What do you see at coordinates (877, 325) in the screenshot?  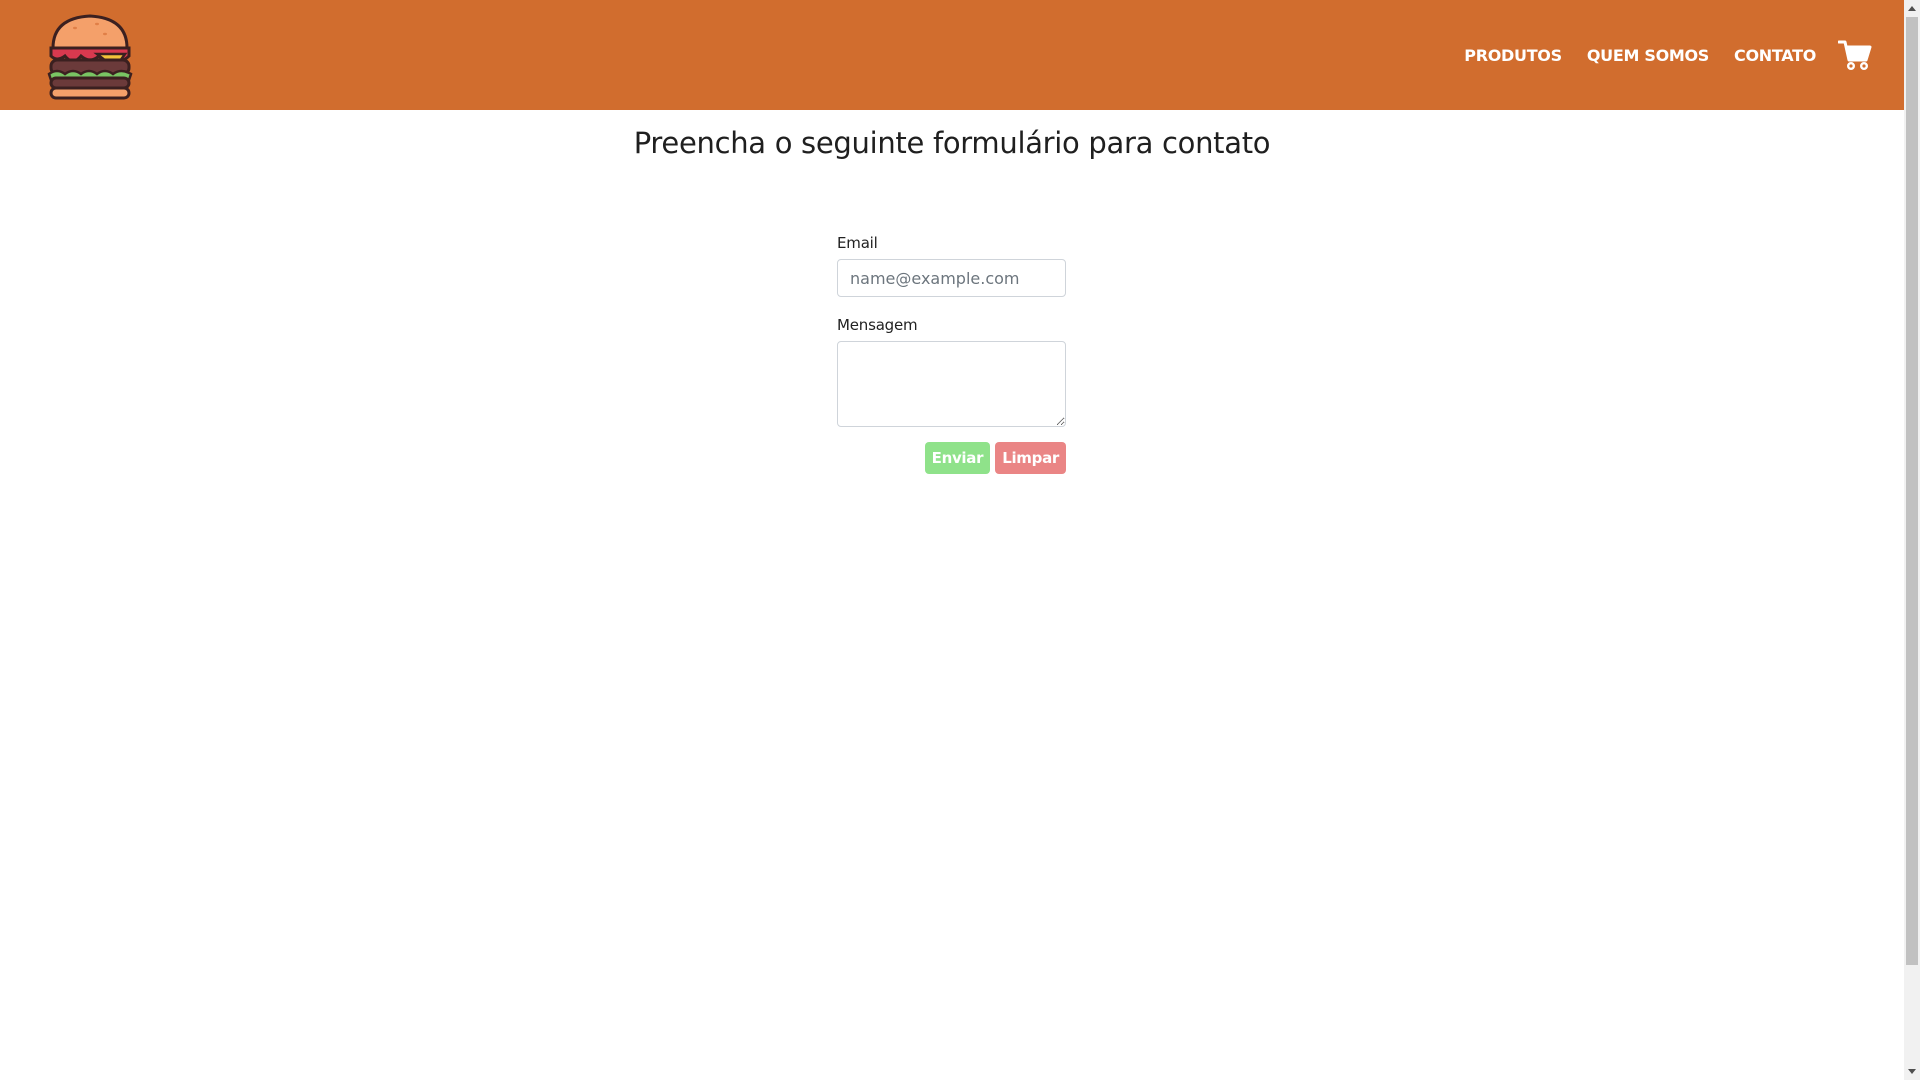 I see `message-label: Mensagem` at bounding box center [877, 325].